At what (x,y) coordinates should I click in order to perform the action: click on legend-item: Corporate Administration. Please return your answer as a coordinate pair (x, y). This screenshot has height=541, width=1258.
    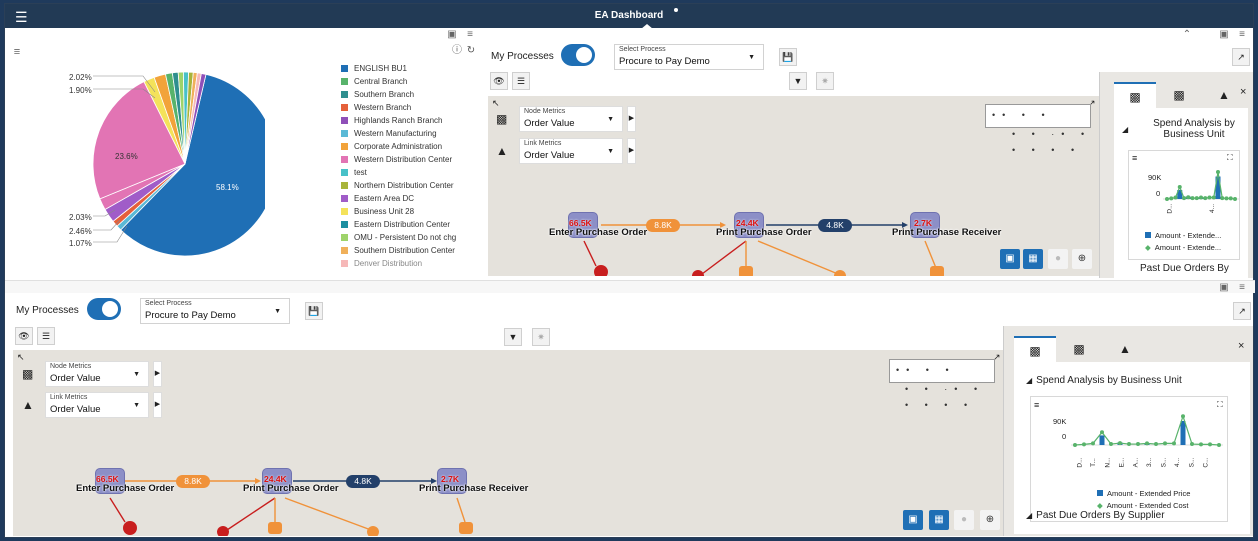
    Looking at the image, I should click on (398, 148).